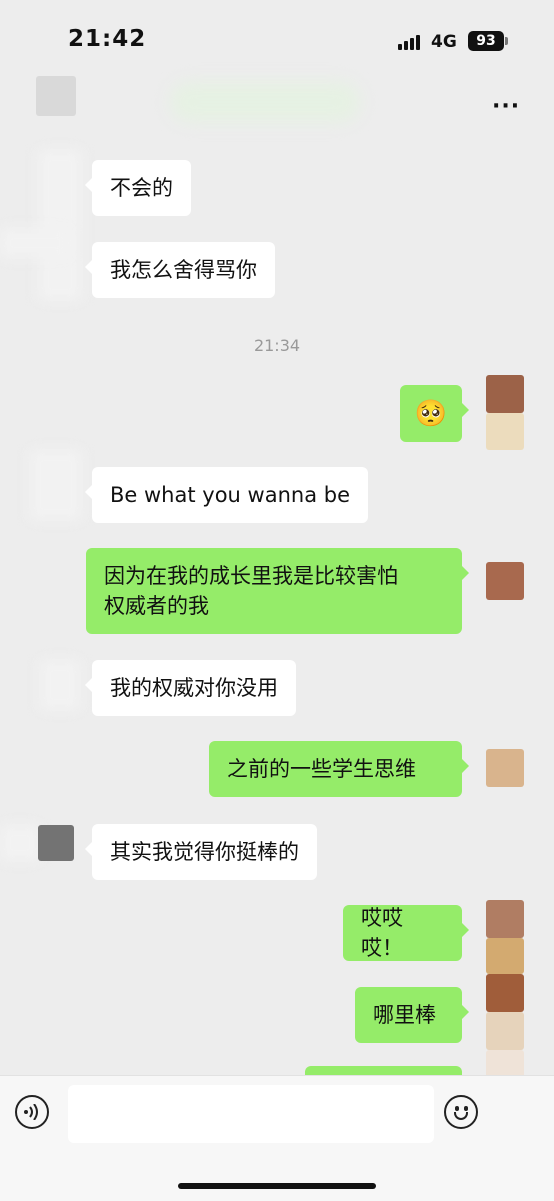 The height and width of the screenshot is (1201, 554). I want to click on message-text: 我怎么舍得骂你, so click(183, 270).